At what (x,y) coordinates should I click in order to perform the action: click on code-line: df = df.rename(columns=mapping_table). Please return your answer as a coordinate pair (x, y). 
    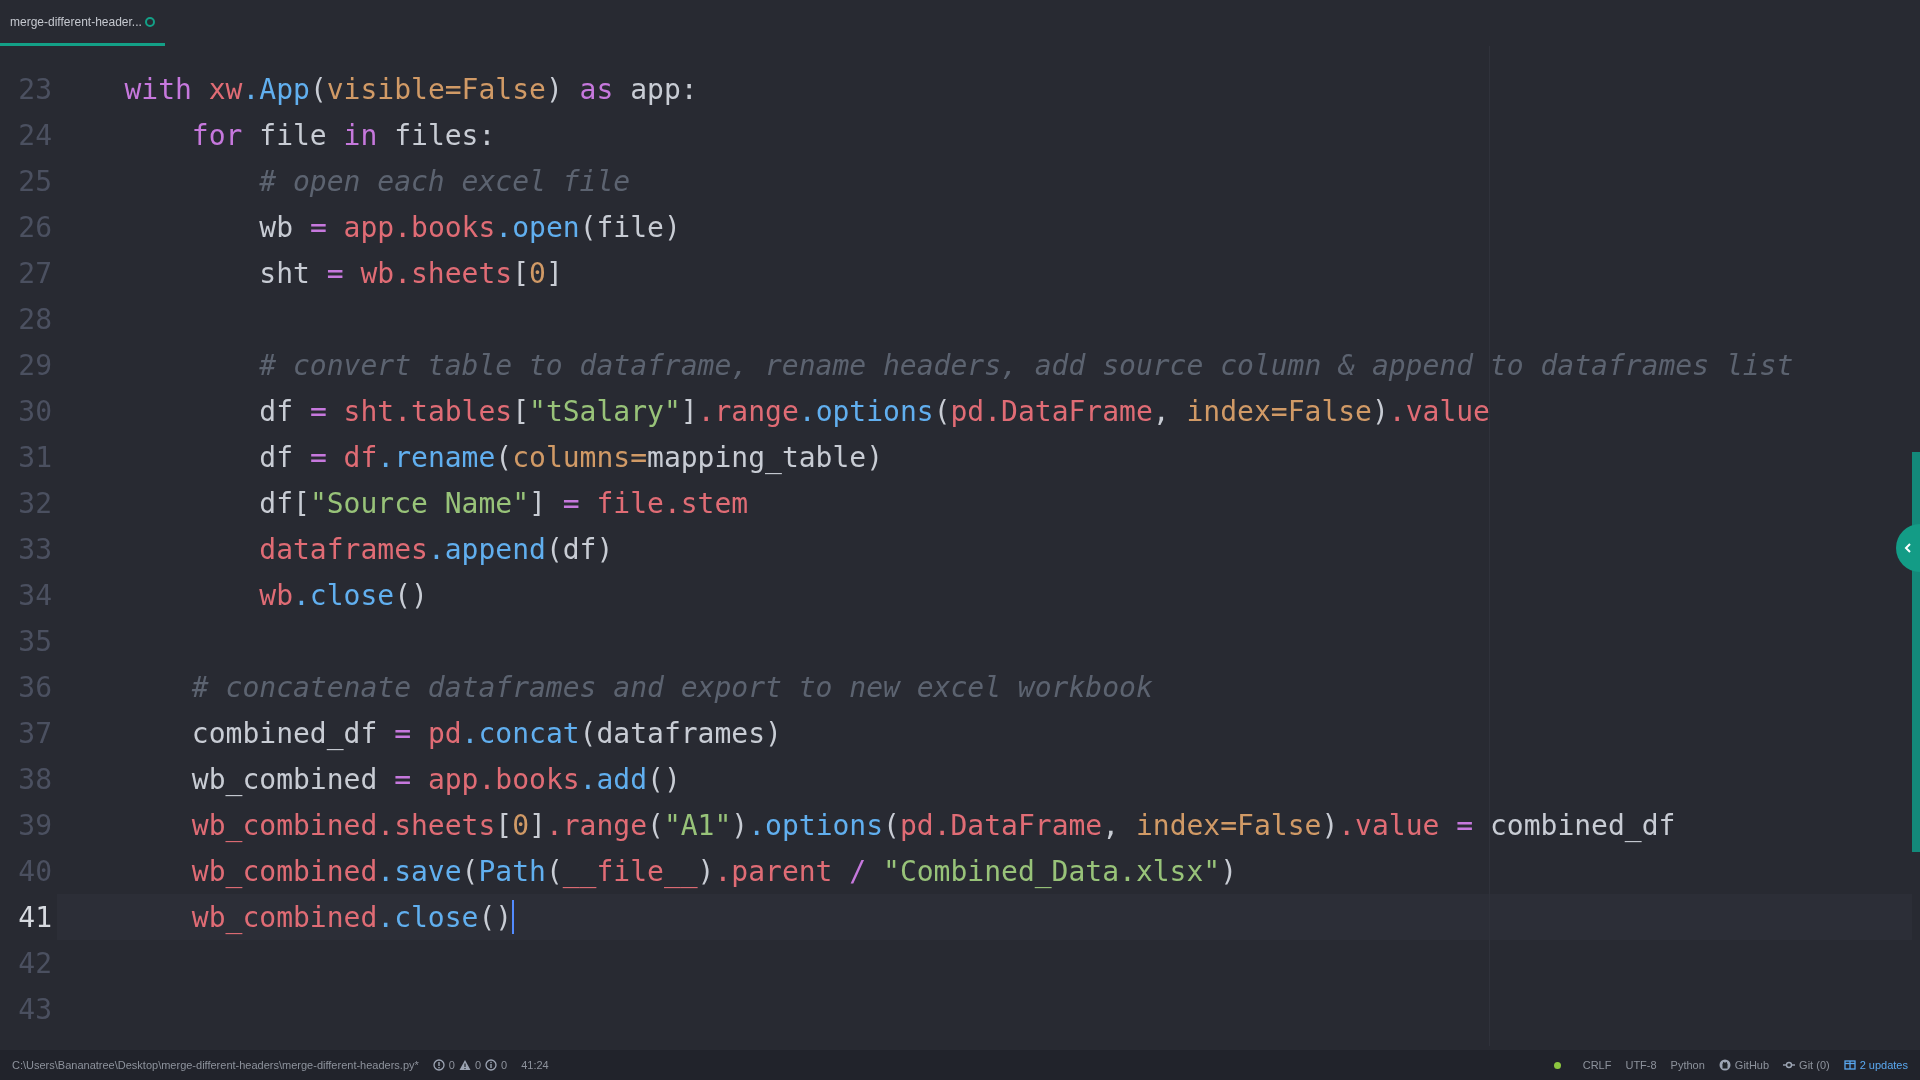
    Looking at the image, I should click on (571, 457).